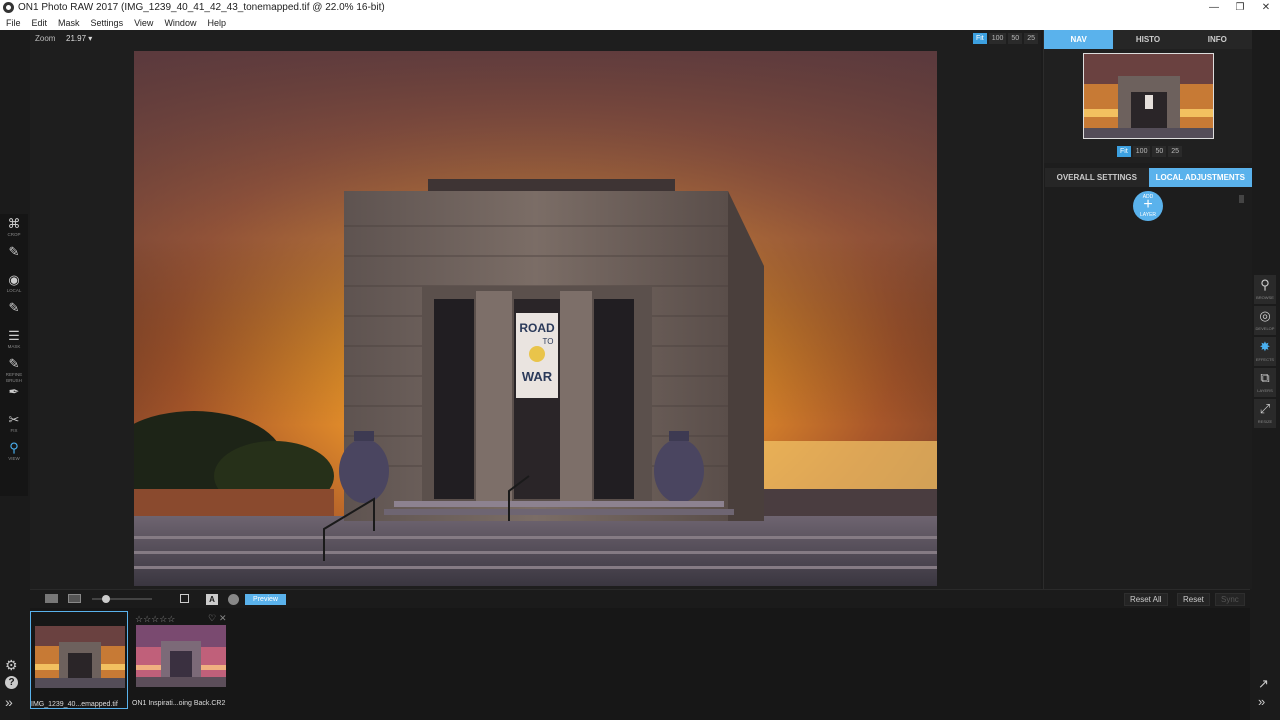 The height and width of the screenshot is (720, 1280). What do you see at coordinates (1265, 421) in the screenshot?
I see `module-label: RESIZE` at bounding box center [1265, 421].